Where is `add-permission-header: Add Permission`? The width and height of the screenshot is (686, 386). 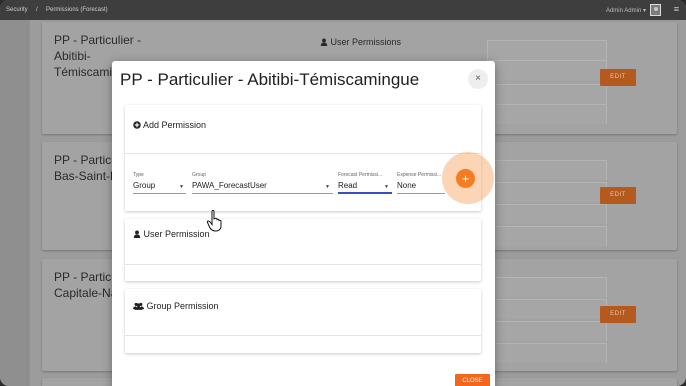 add-permission-header: Add Permission is located at coordinates (169, 125).